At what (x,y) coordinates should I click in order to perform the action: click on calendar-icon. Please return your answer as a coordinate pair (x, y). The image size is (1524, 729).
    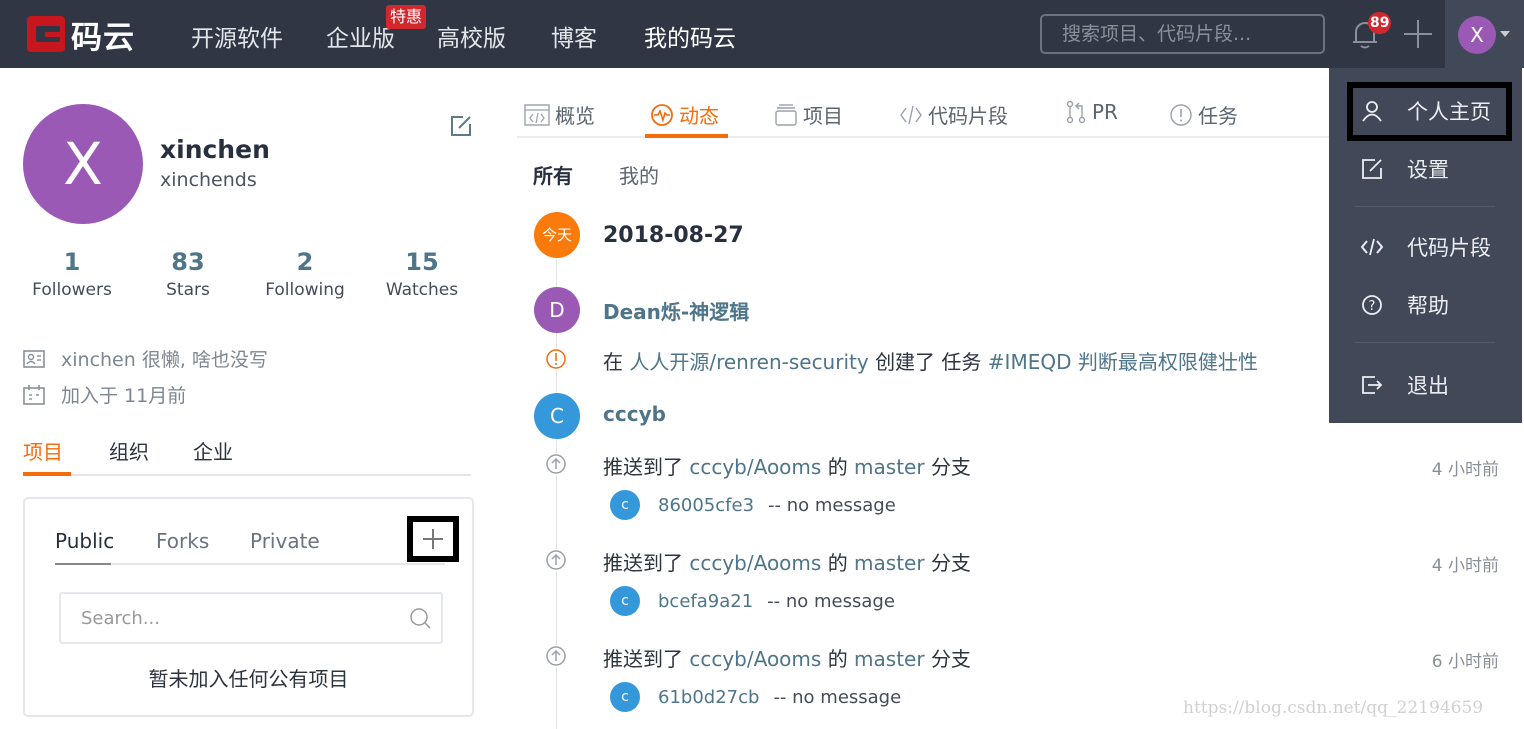
    Looking at the image, I should click on (34, 394).